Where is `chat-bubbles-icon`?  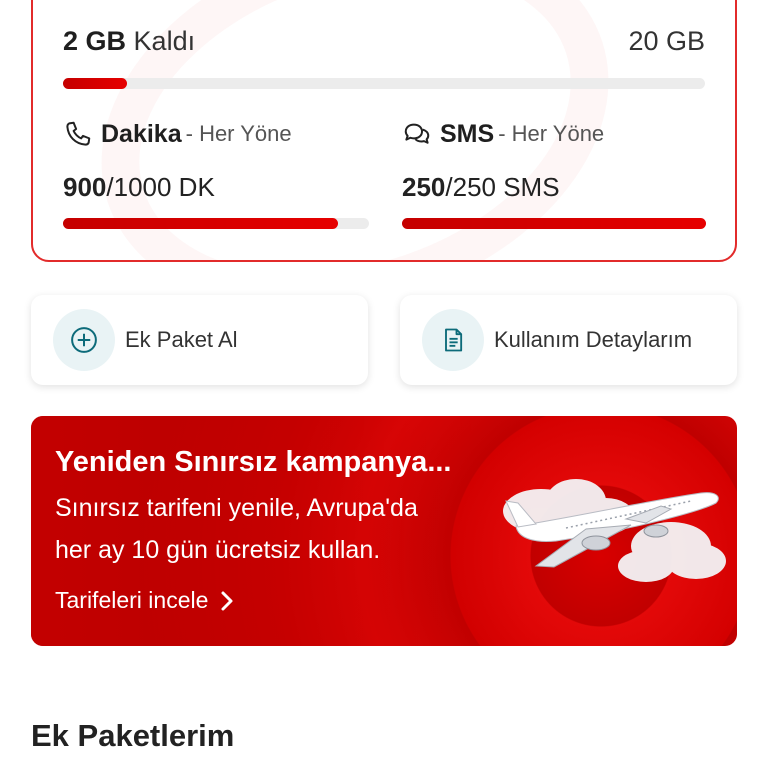 chat-bubbles-icon is located at coordinates (417, 133).